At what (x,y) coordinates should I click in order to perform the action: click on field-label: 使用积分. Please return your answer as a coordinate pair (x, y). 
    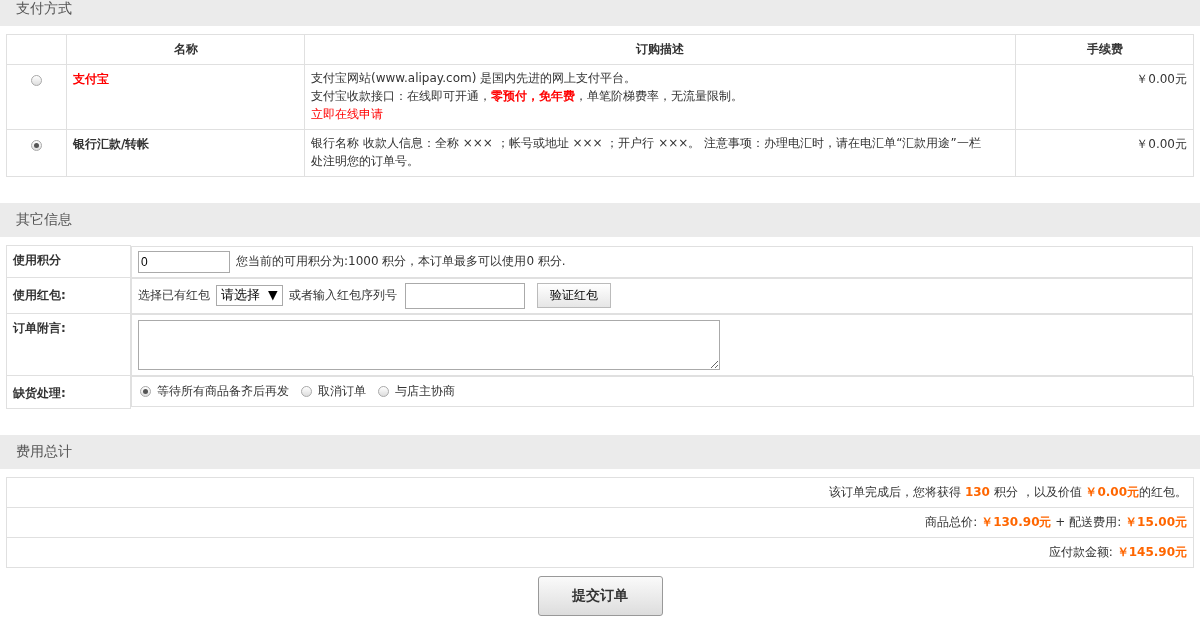
    Looking at the image, I should click on (68, 261).